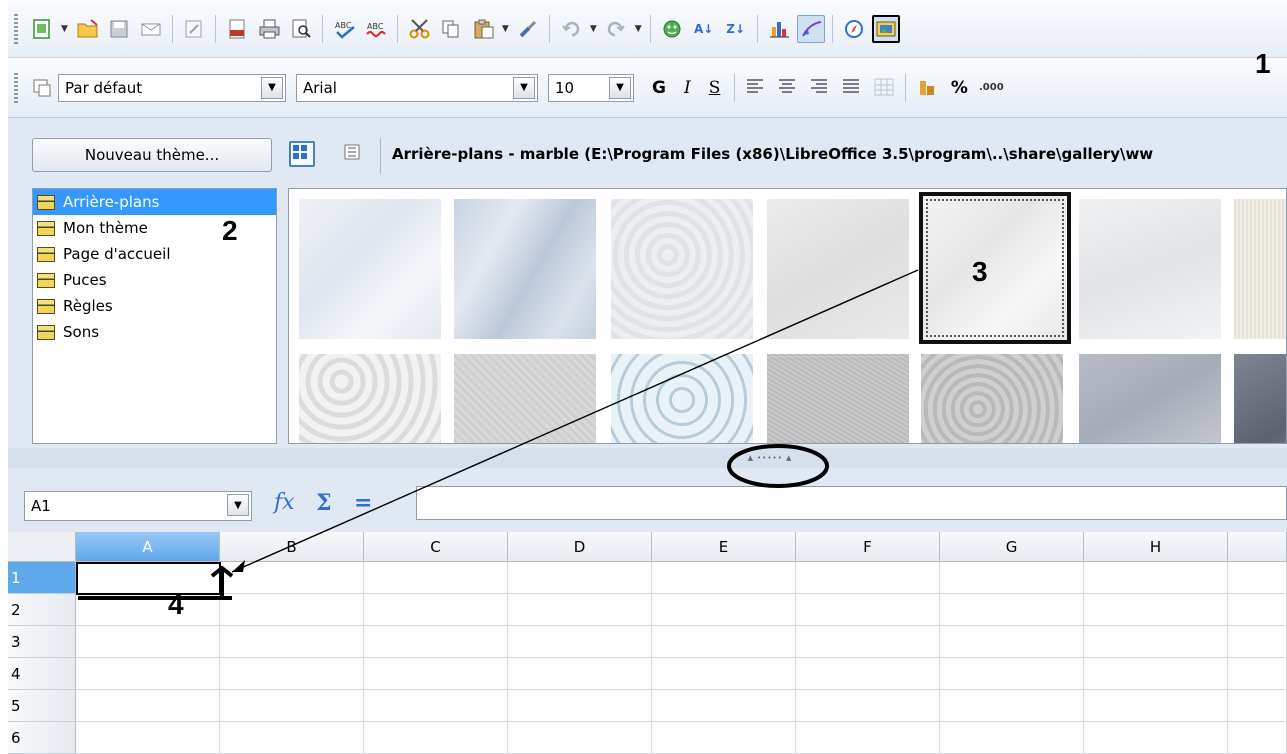 This screenshot has height=754, width=1287. Describe the element at coordinates (417, 87) in the screenshot. I see `font-name-combo: Arial ▼` at that location.